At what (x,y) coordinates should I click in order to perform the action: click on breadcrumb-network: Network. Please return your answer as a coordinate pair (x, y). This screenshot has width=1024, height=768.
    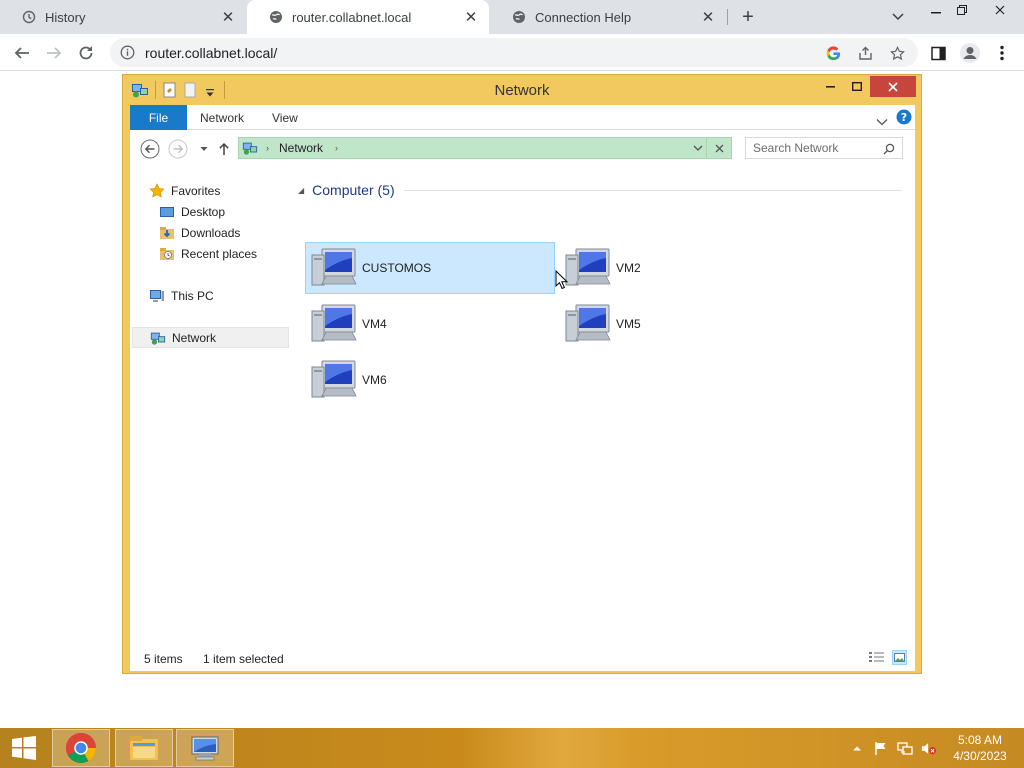
    Looking at the image, I should click on (301, 148).